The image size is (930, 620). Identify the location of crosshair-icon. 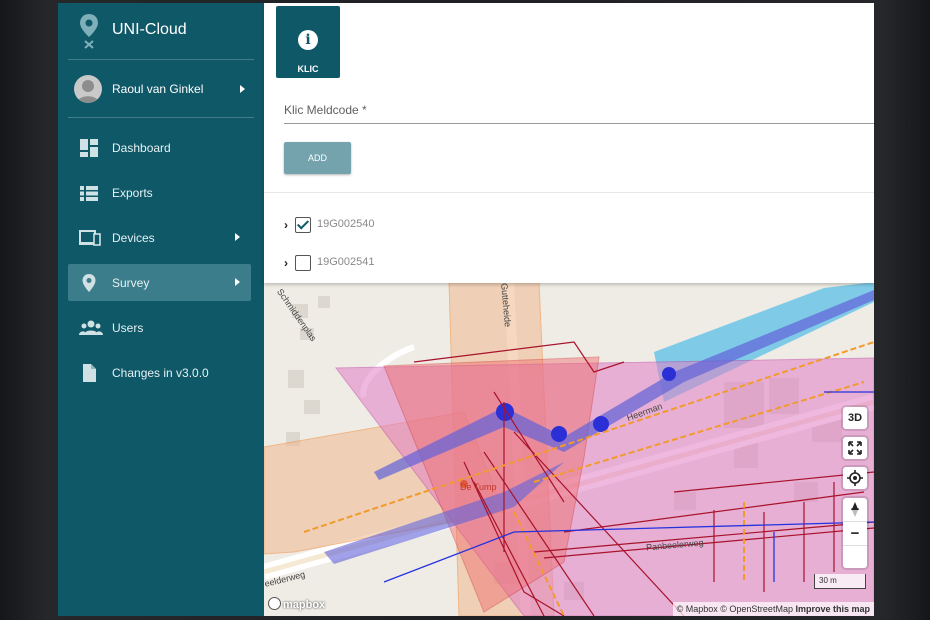
(855, 478).